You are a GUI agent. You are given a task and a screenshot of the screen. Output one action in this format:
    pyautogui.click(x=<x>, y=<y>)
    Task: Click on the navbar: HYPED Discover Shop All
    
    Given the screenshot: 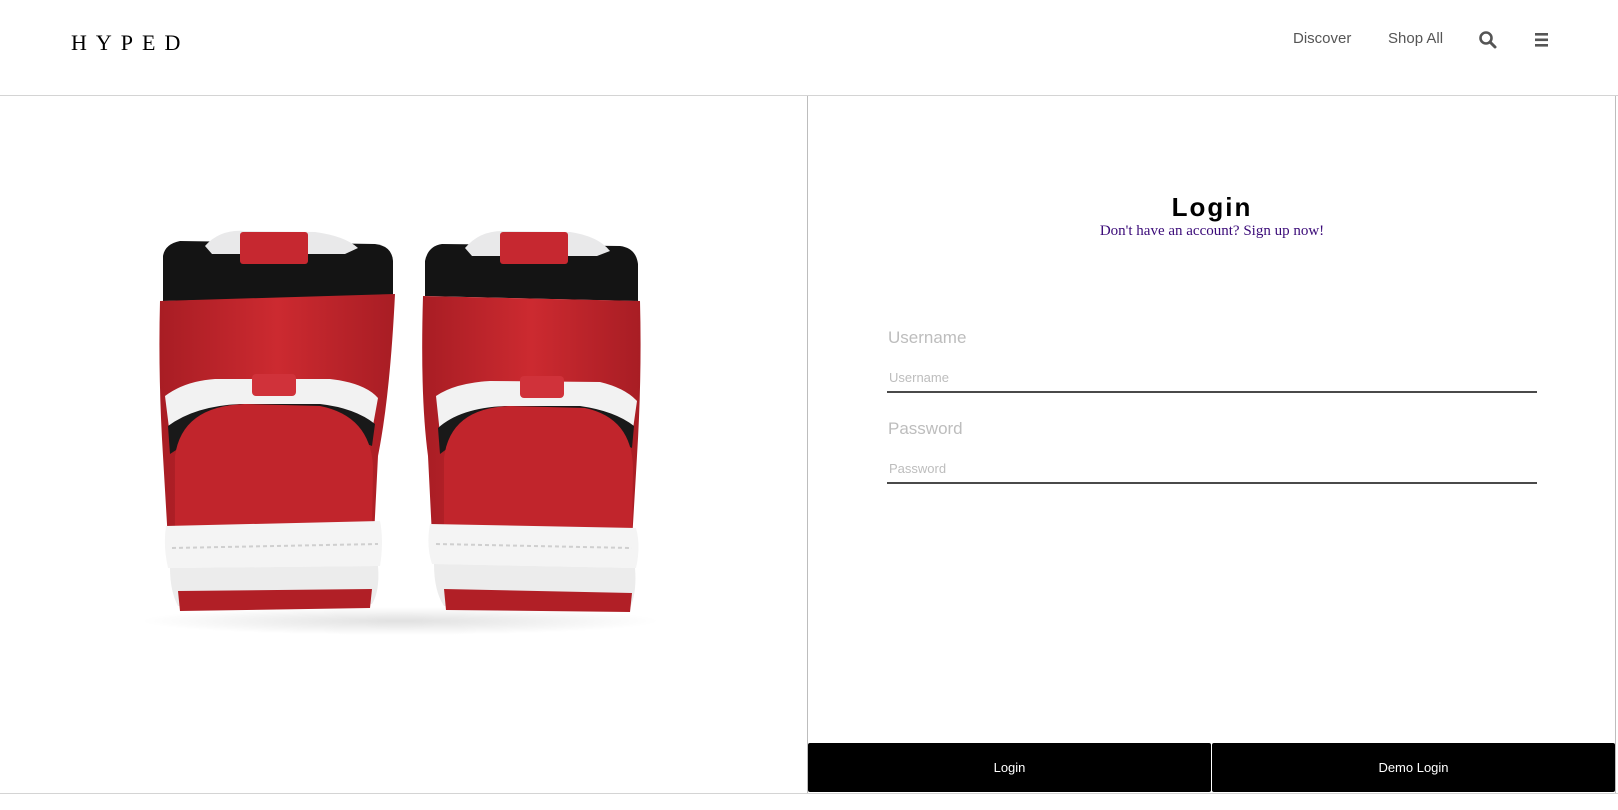 What is the action you would take?
    pyautogui.click(x=809, y=48)
    